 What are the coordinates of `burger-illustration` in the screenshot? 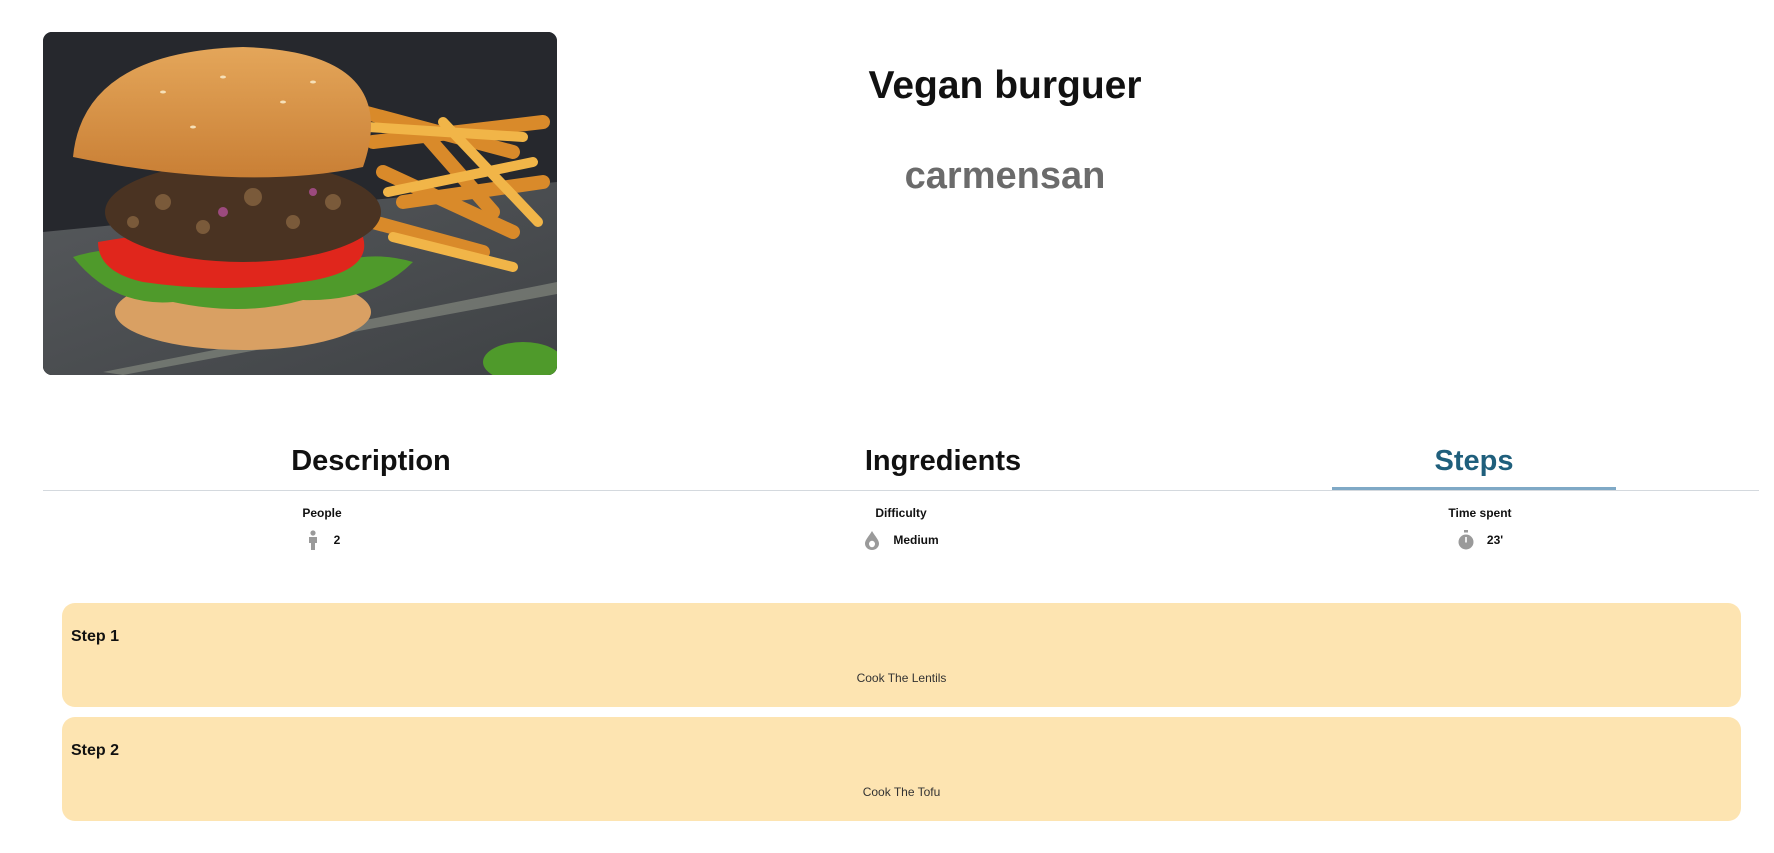 It's located at (300, 203).